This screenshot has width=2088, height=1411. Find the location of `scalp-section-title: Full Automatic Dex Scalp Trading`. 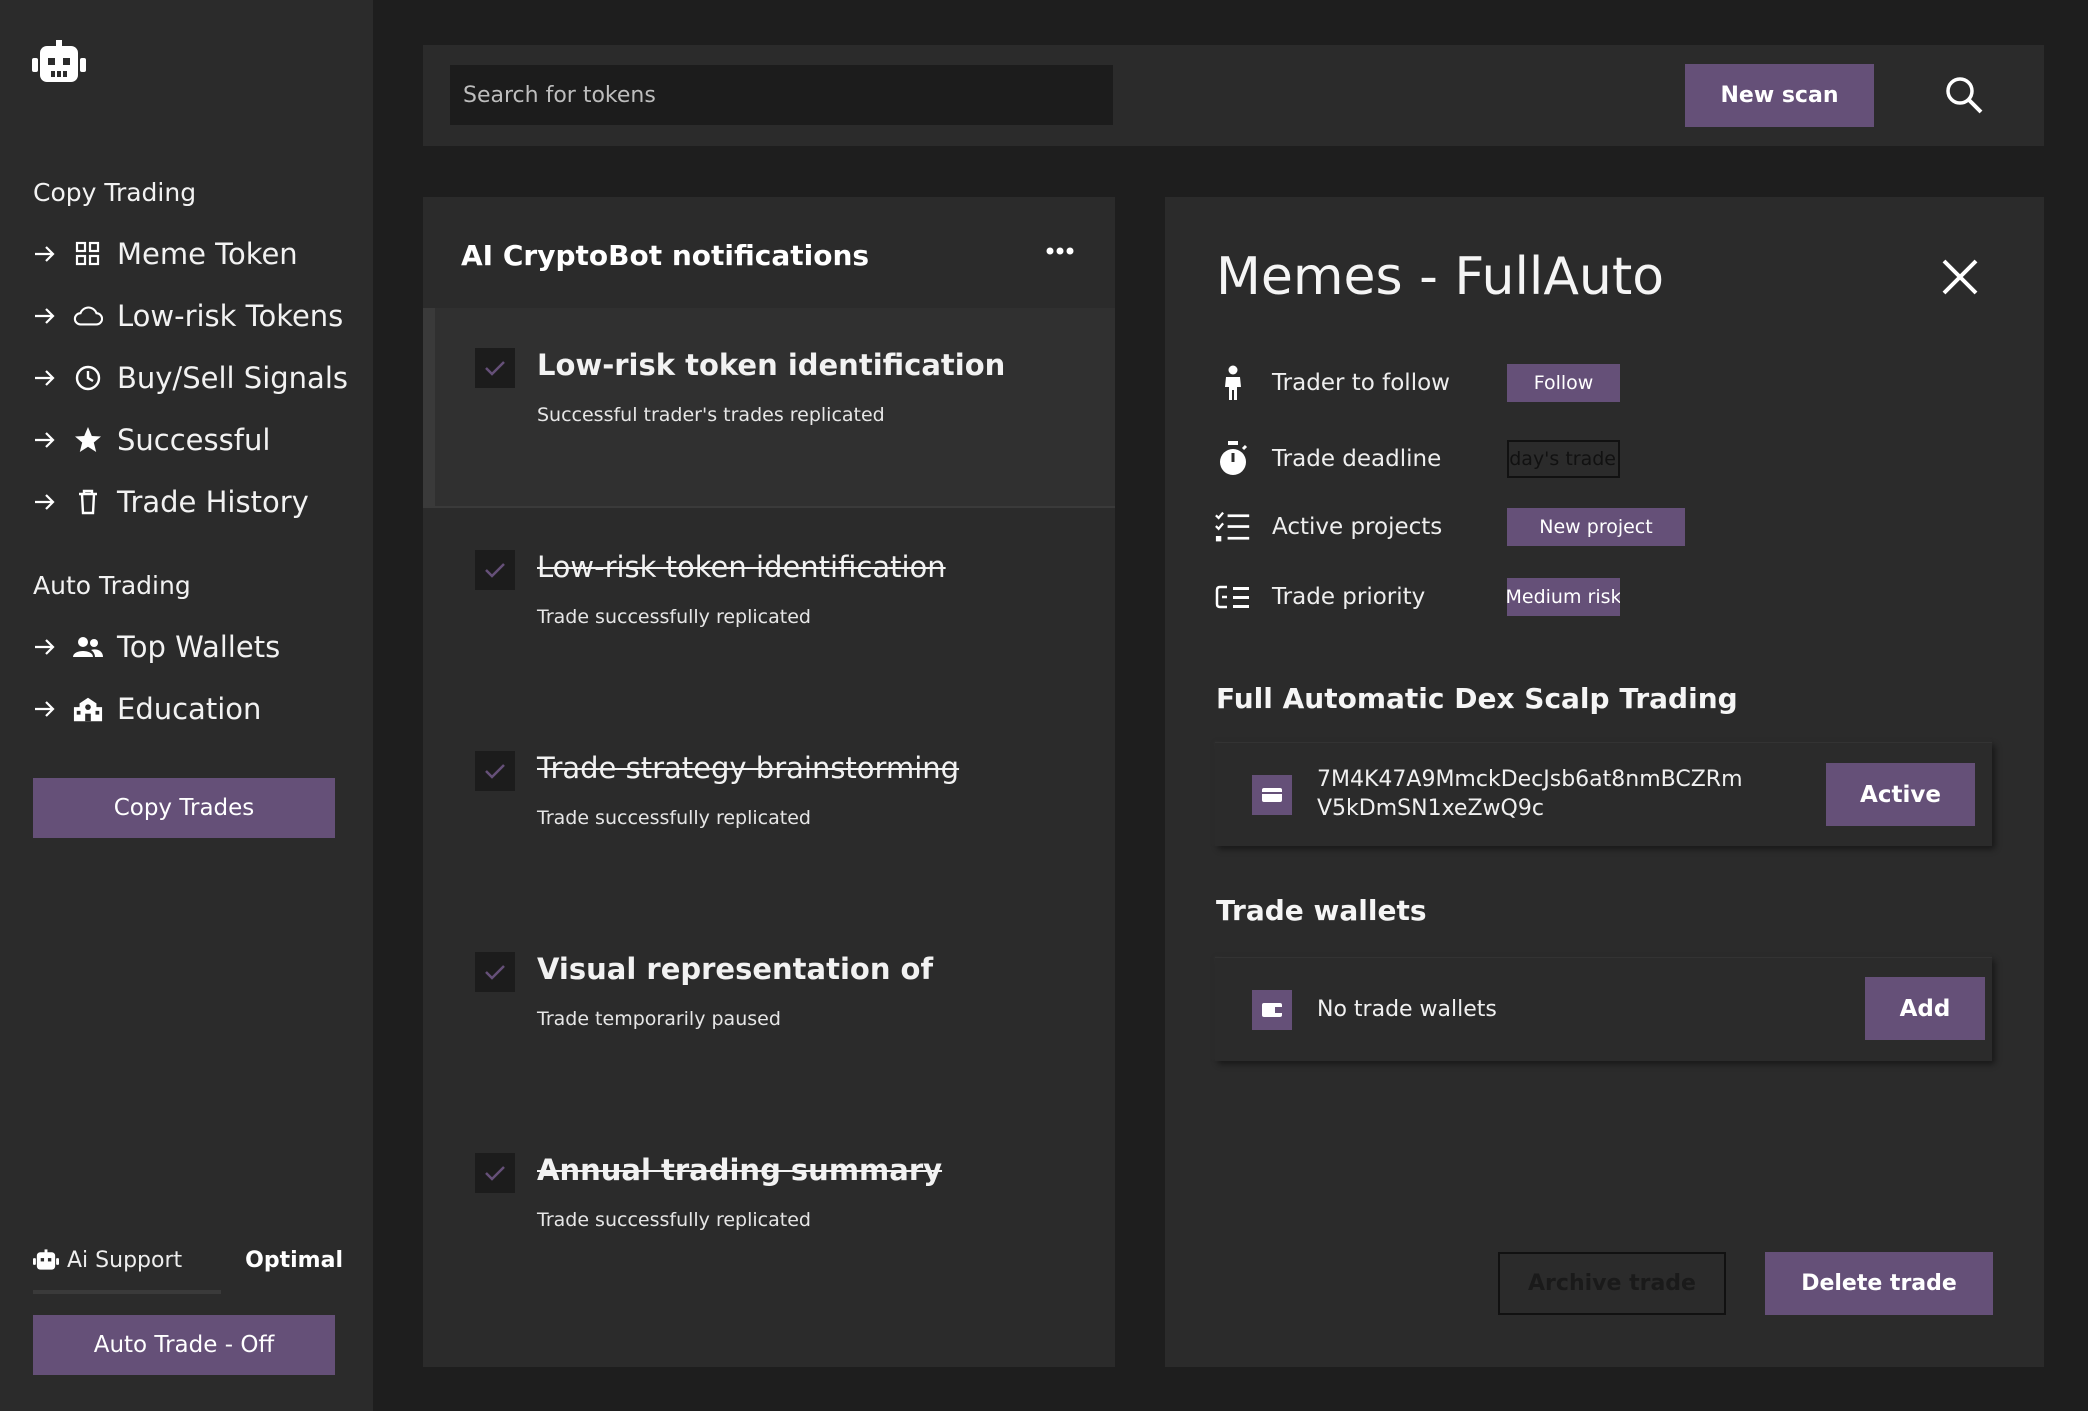

scalp-section-title: Full Automatic Dex Scalp Trading is located at coordinates (1477, 698).